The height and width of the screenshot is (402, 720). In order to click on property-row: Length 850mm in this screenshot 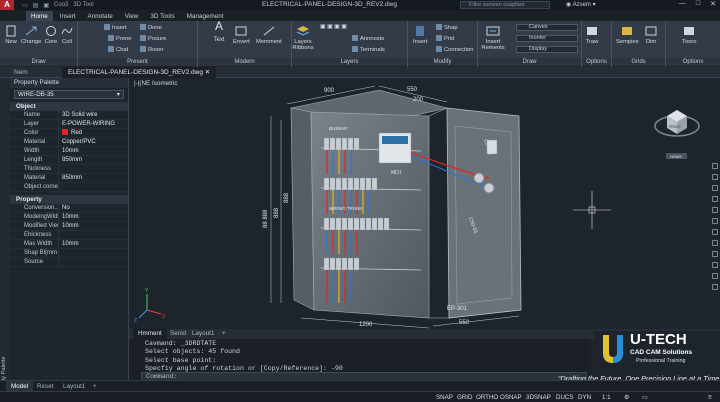, I will do `click(69, 160)`.